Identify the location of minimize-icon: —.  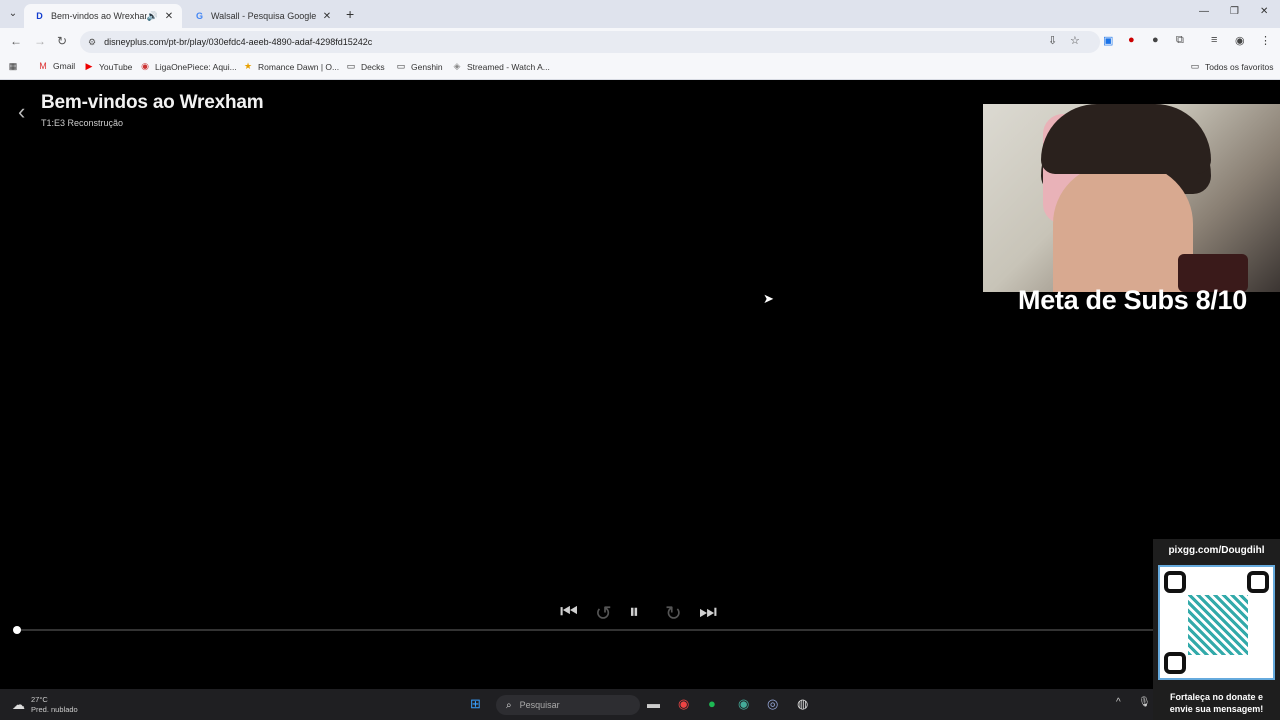
(1204, 11).